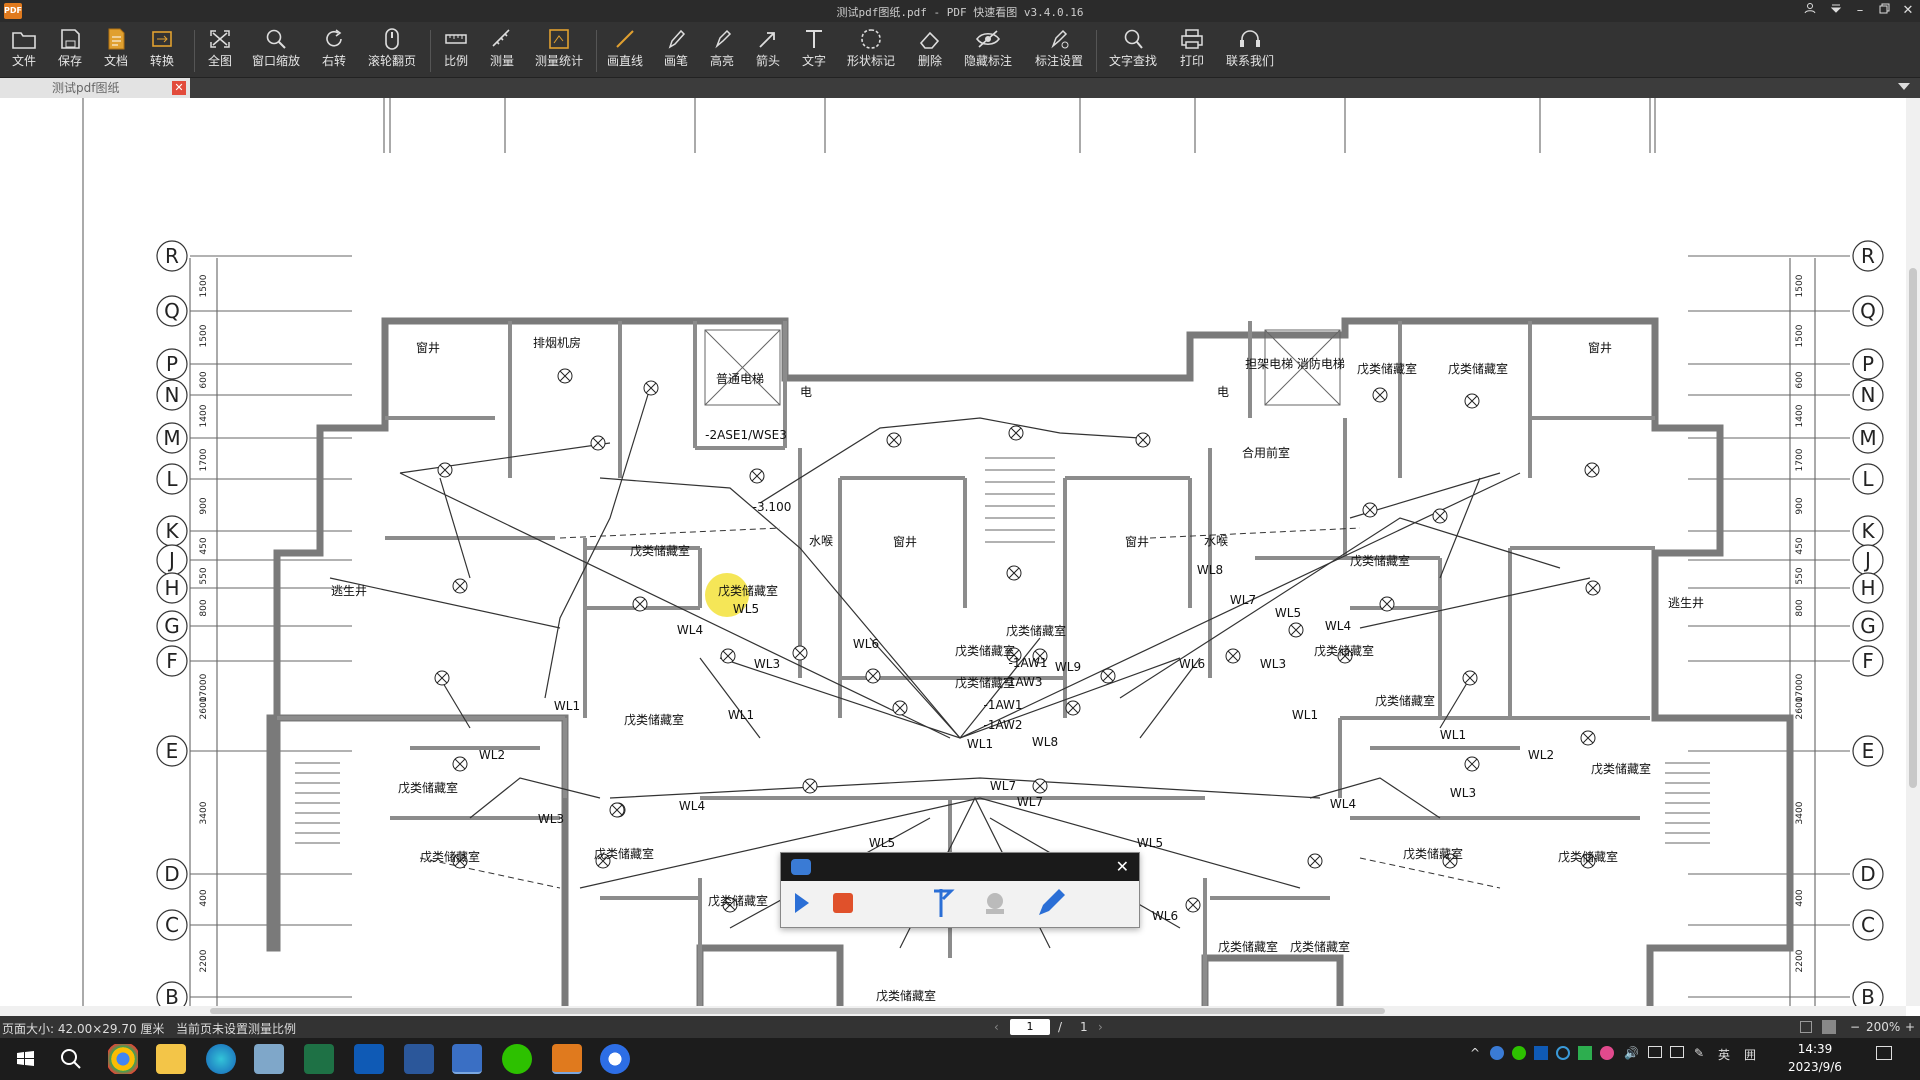 The width and height of the screenshot is (1920, 1080). Describe the element at coordinates (996, 1027) in the screenshot. I see `prev-page-icon: ‹` at that location.